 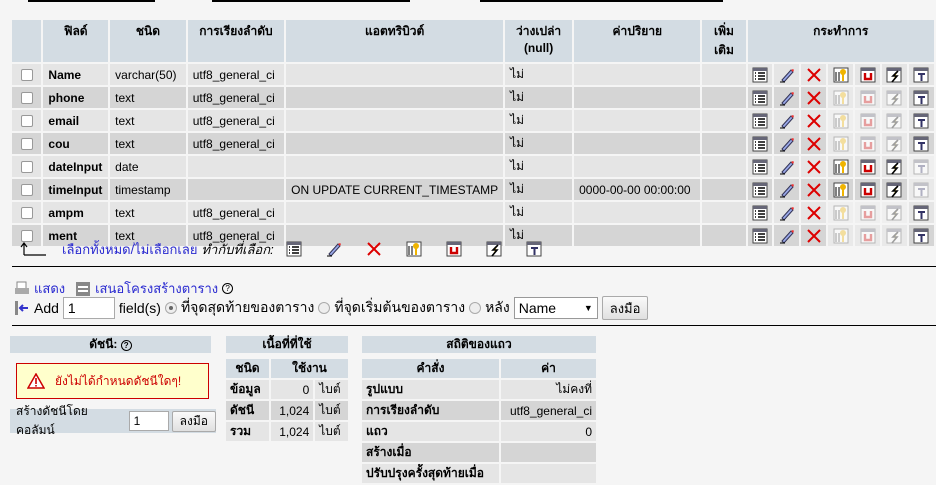 I want to click on after-radio, so click(x=475, y=308).